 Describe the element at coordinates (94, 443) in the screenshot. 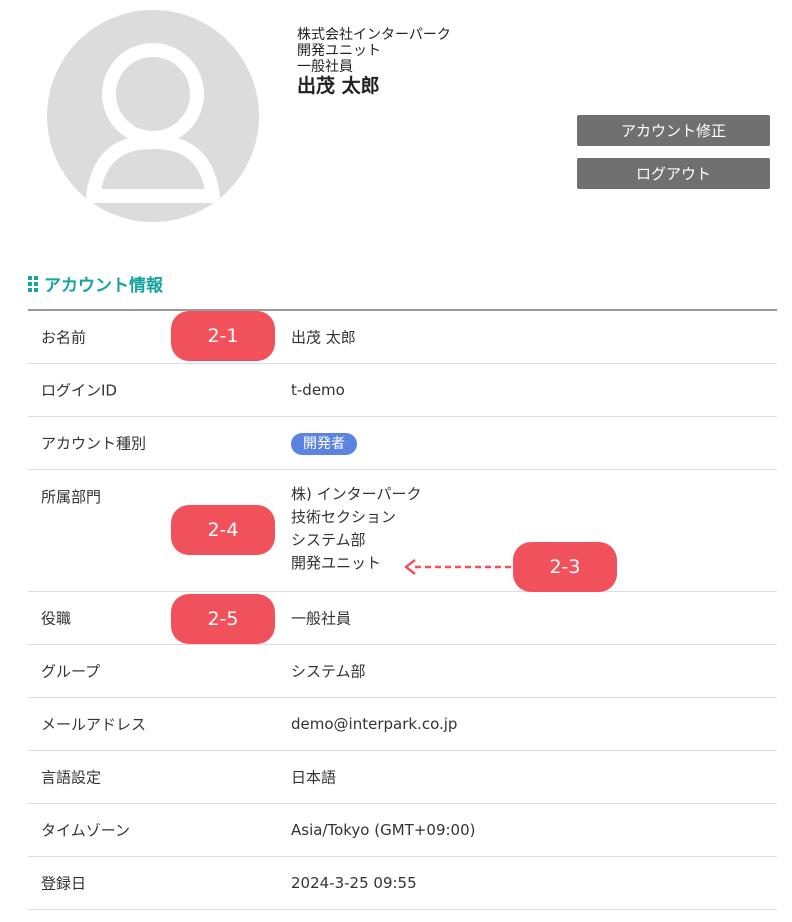

I see `row-label: アカウント種別` at that location.